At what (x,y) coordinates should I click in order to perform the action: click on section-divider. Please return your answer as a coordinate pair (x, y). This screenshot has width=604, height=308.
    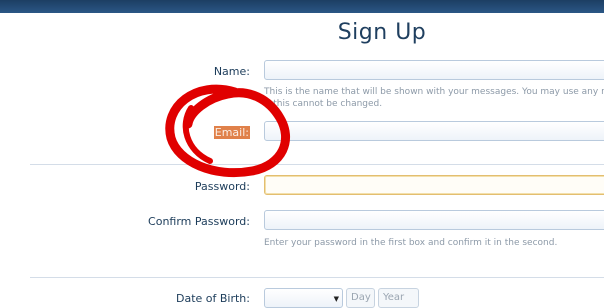
    Looking at the image, I should click on (317, 164).